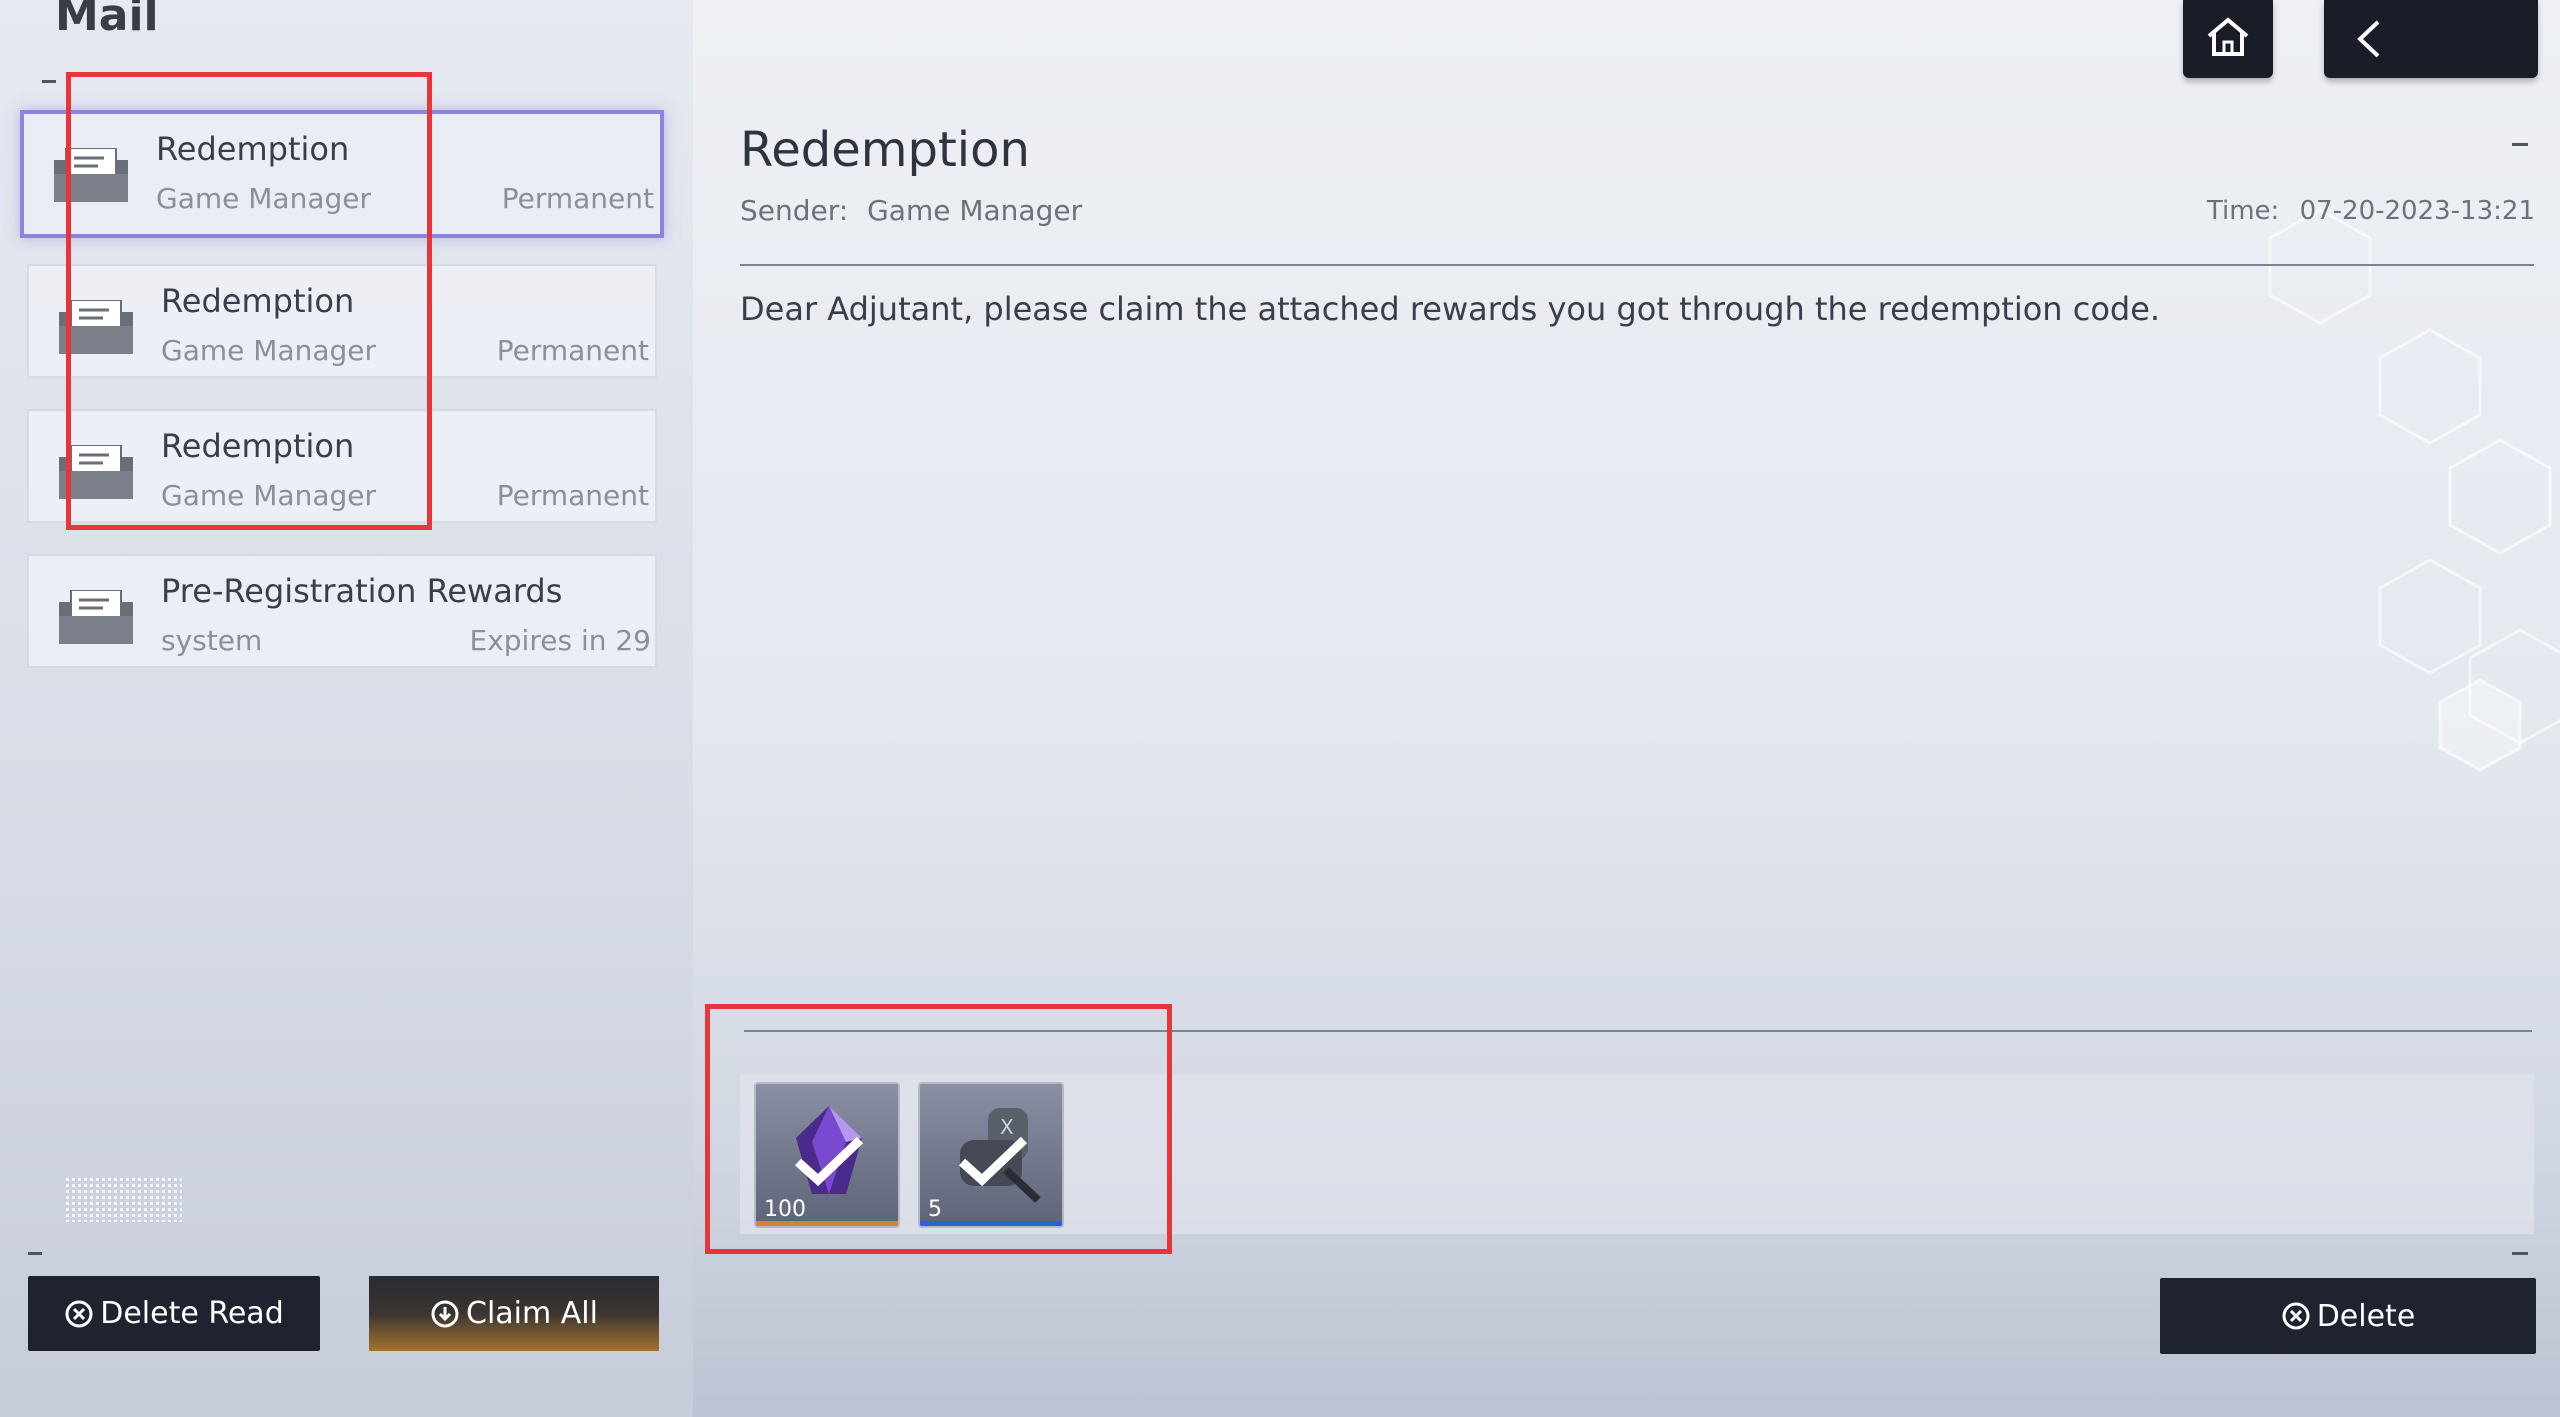 Image resolution: width=2560 pixels, height=1417 pixels. I want to click on back-arrow-icon, so click(2368, 39).